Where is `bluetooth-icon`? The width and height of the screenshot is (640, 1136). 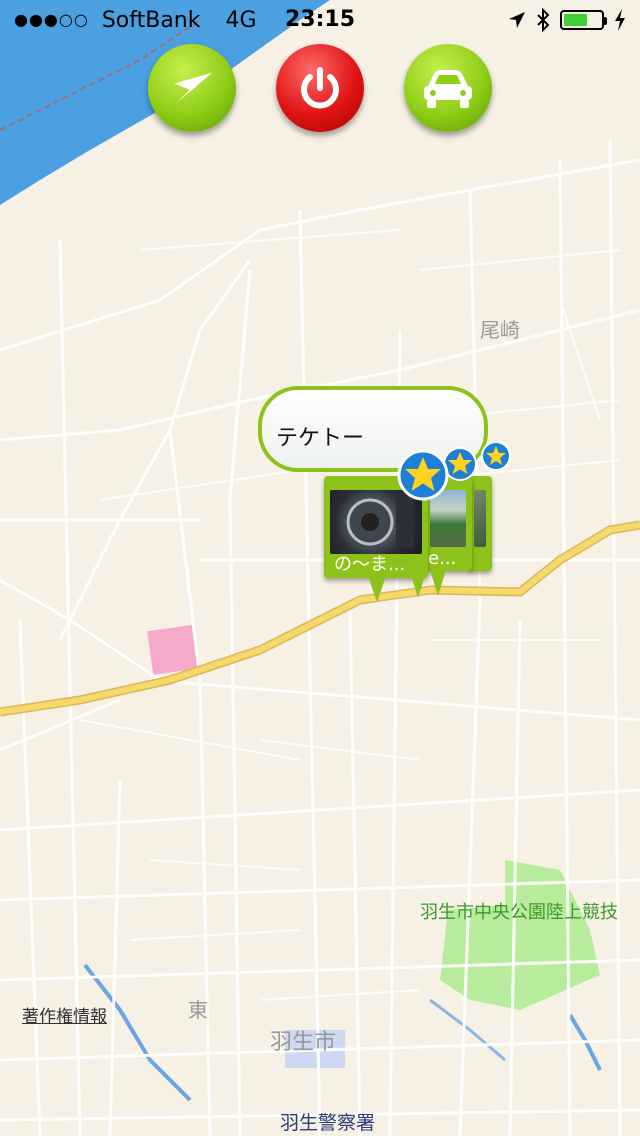 bluetooth-icon is located at coordinates (543, 20).